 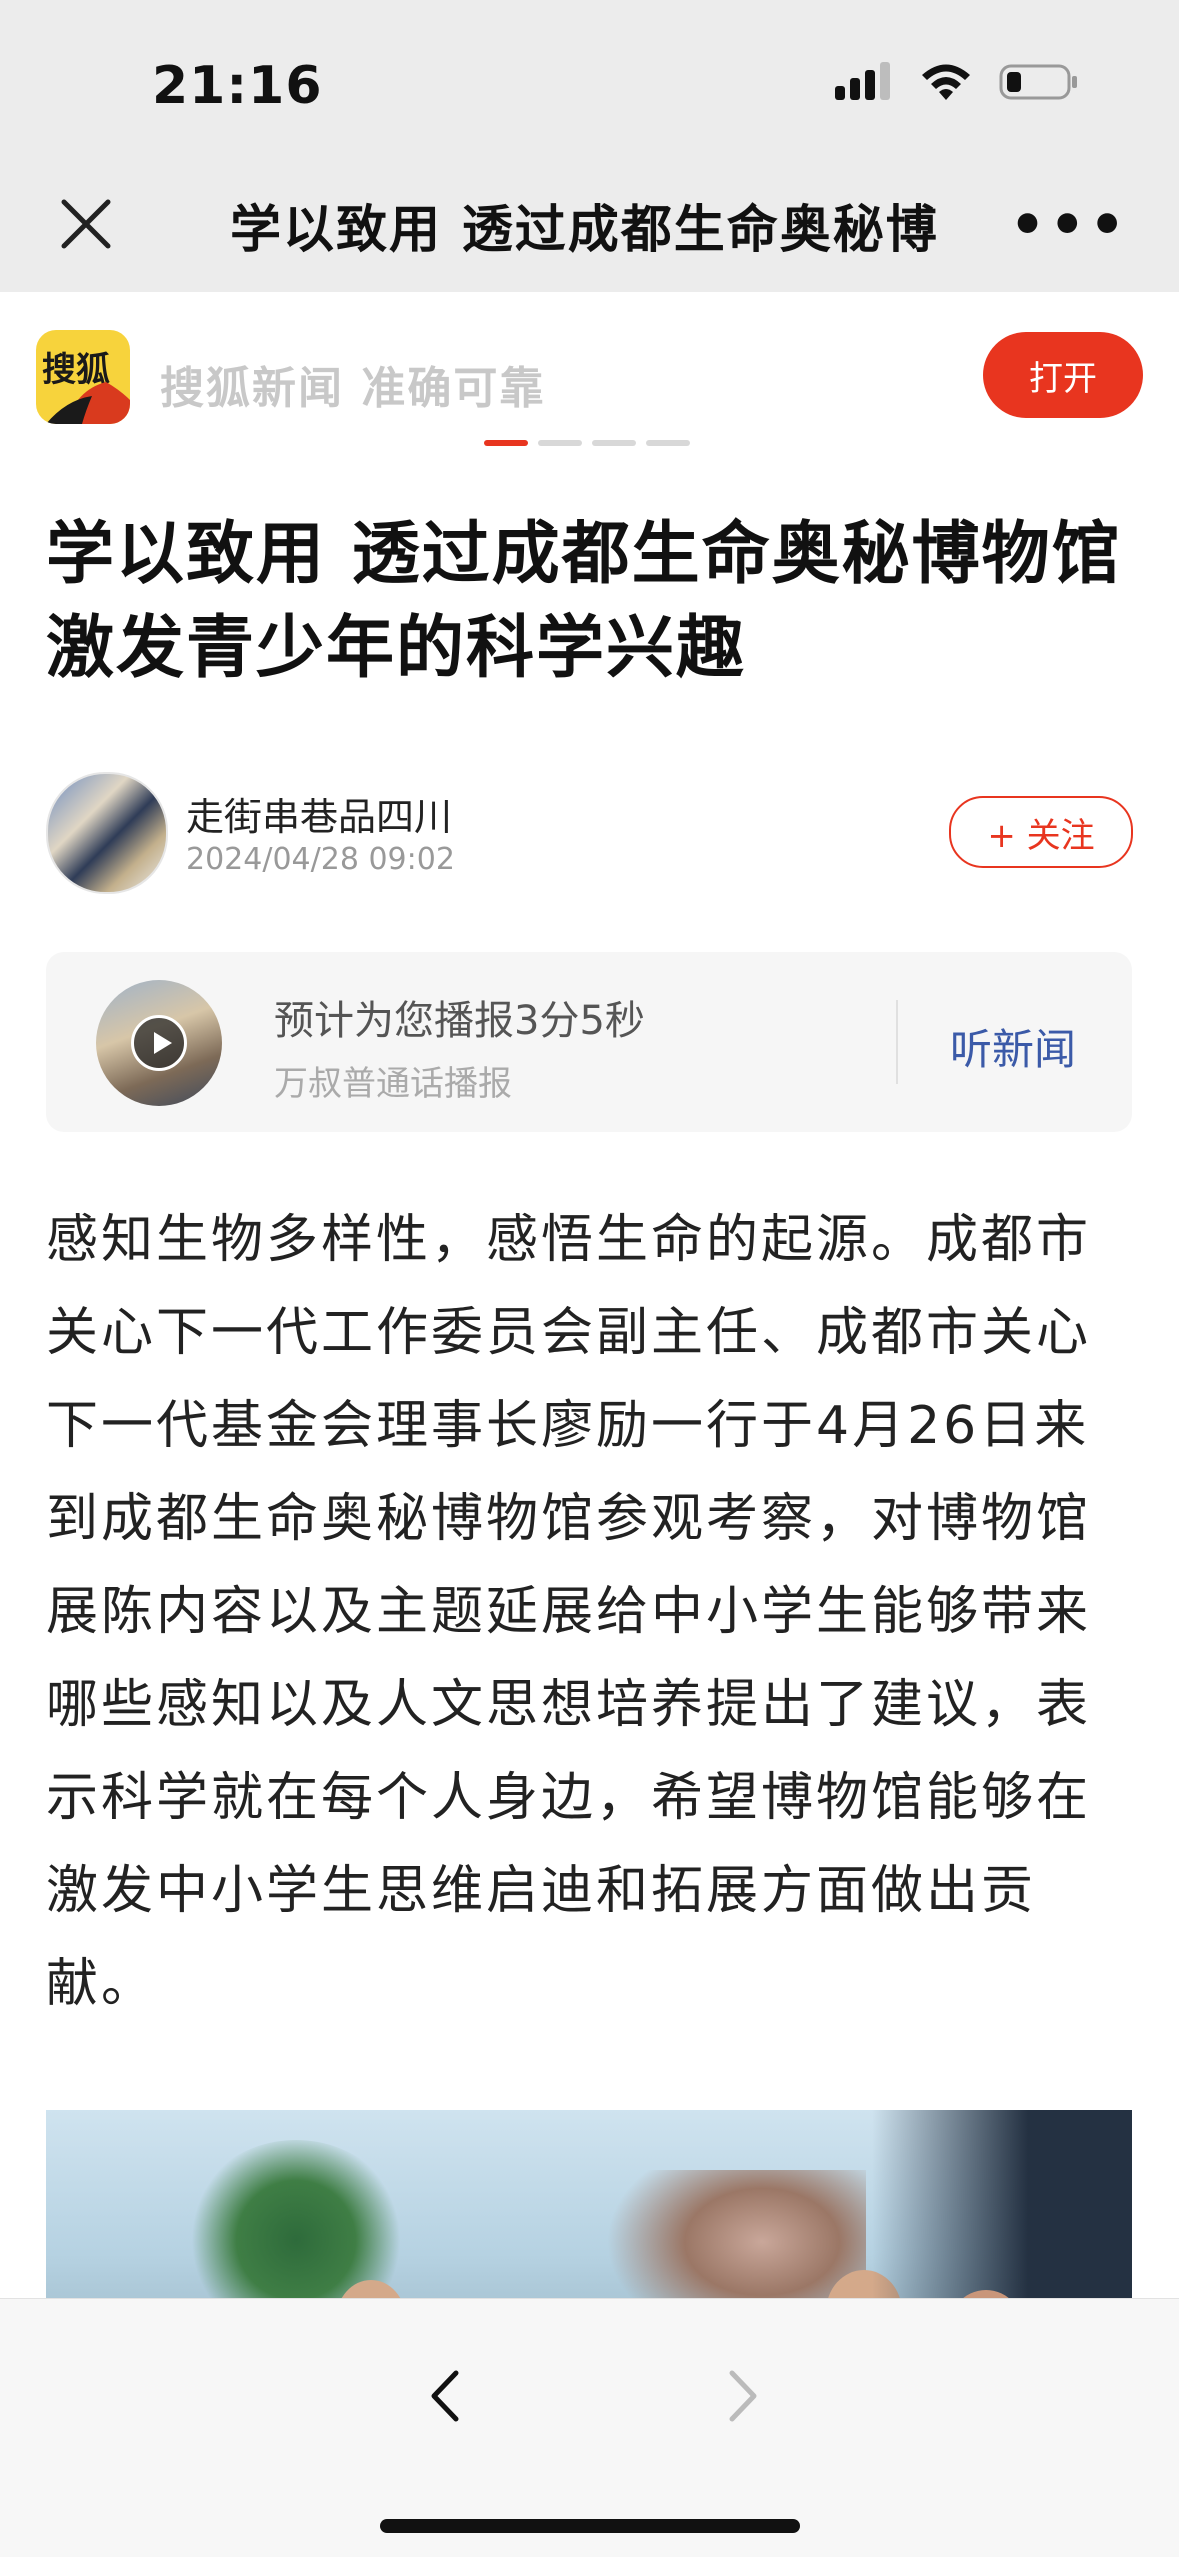 What do you see at coordinates (319, 813) in the screenshot?
I see `author-name: 走街串巷品四川` at bounding box center [319, 813].